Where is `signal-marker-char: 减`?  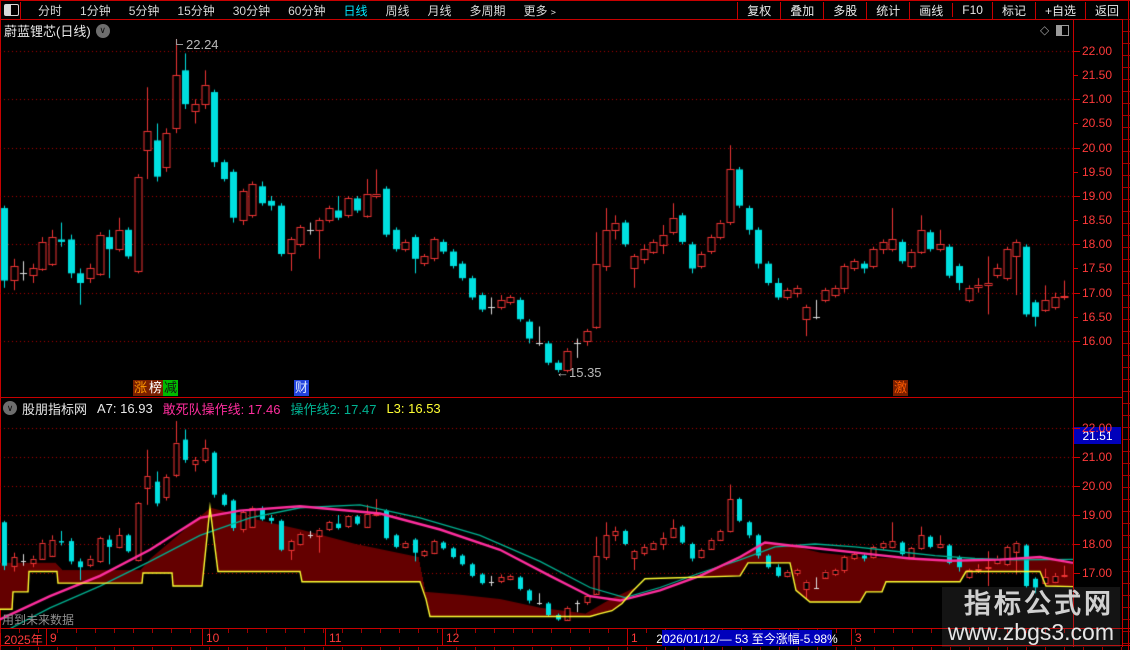
signal-marker-char: 减 is located at coordinates (171, 388).